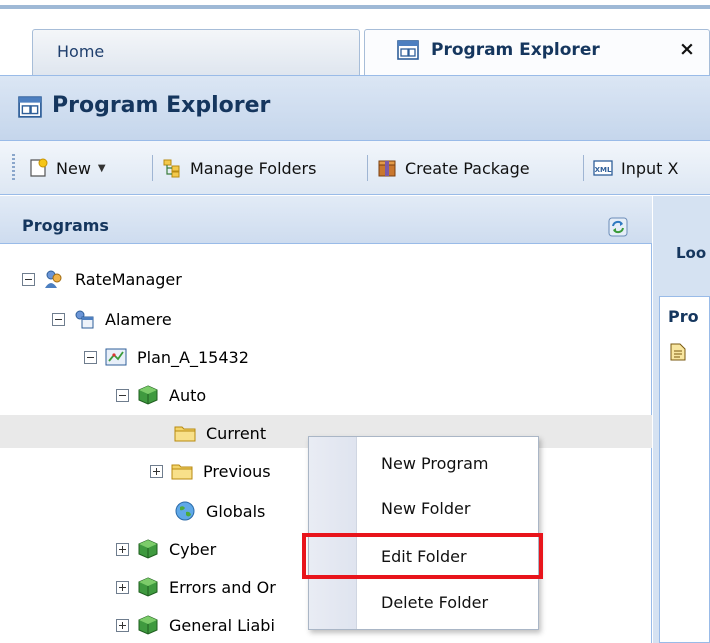 This screenshot has height=643, width=710. I want to click on create-package-button: Create Package, so click(453, 168).